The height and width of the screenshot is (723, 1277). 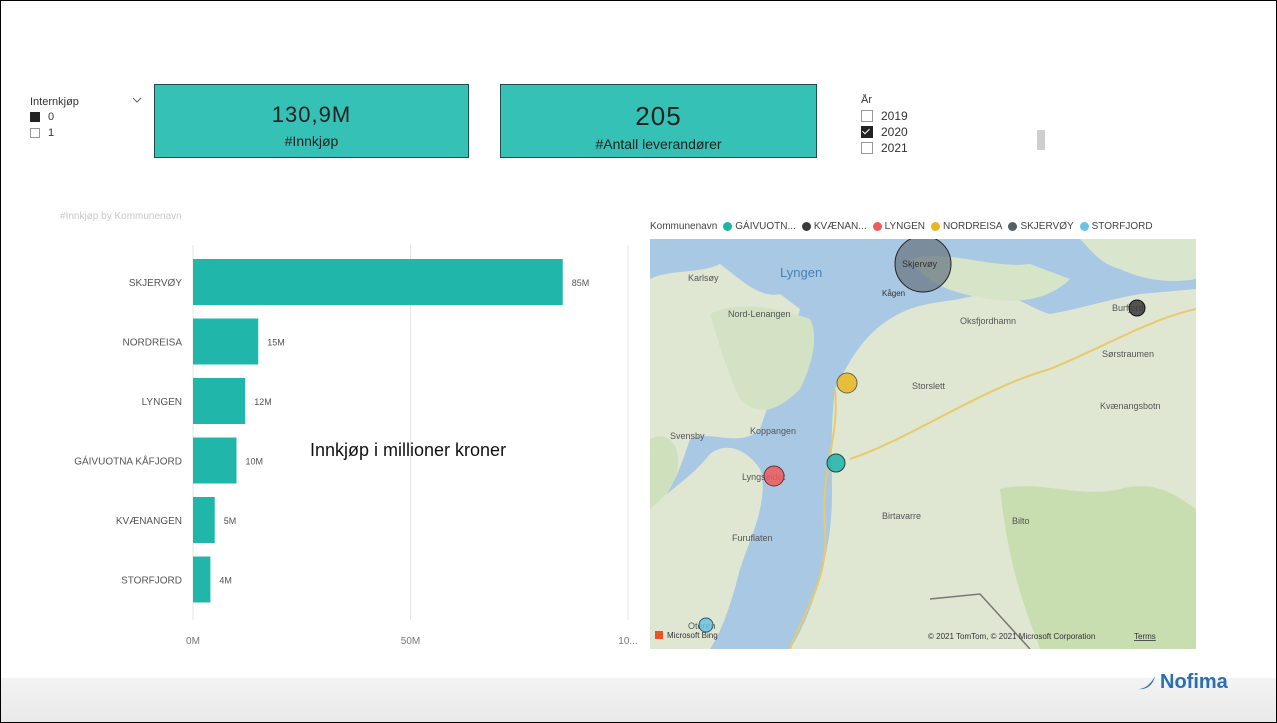 I want to click on map-label: Sørstraumen, so click(x=1128, y=354).